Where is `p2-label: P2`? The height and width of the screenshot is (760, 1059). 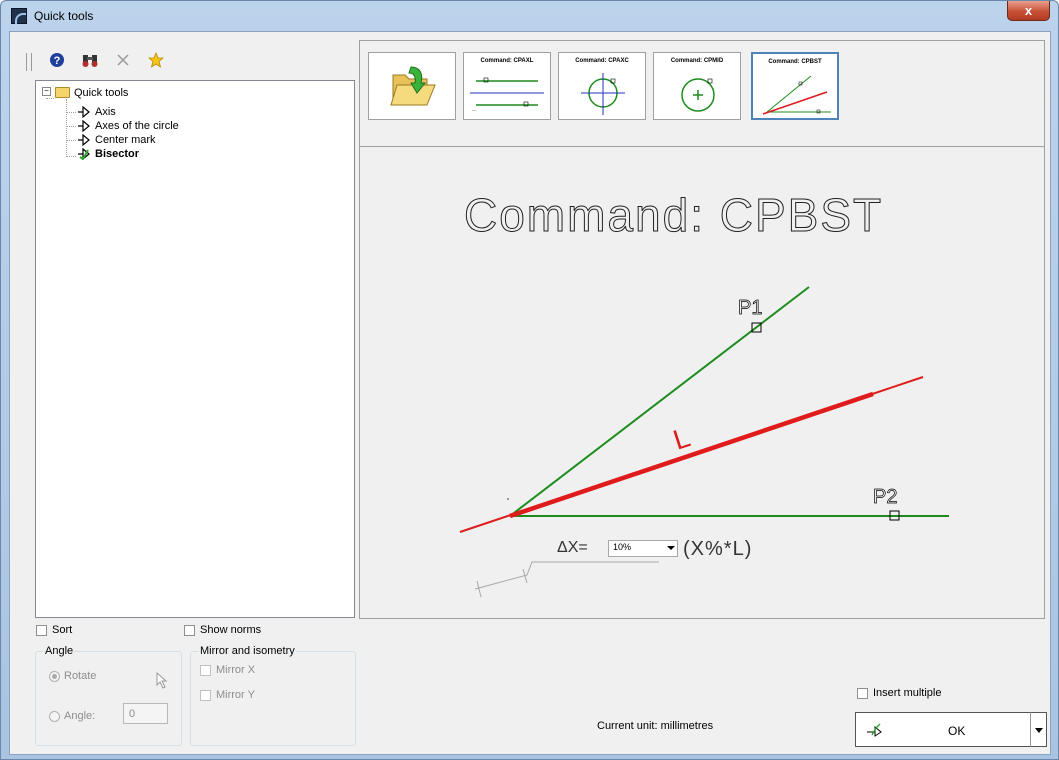 p2-label: P2 is located at coordinates (885, 497).